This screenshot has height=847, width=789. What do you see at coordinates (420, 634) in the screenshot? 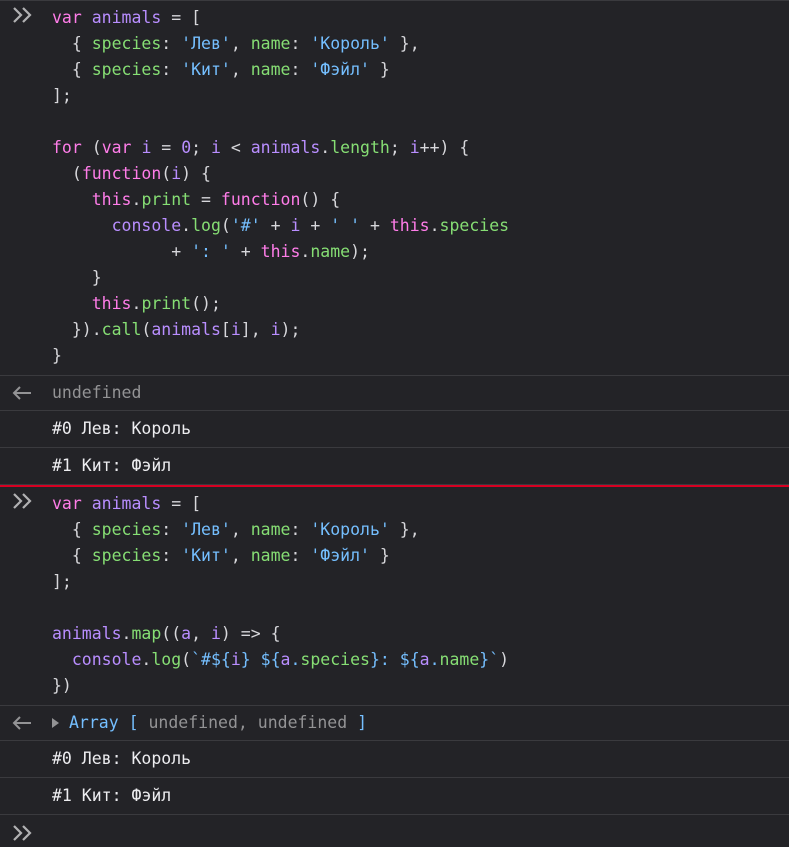
I see `code-line: animals.map((a, i) => {` at bounding box center [420, 634].